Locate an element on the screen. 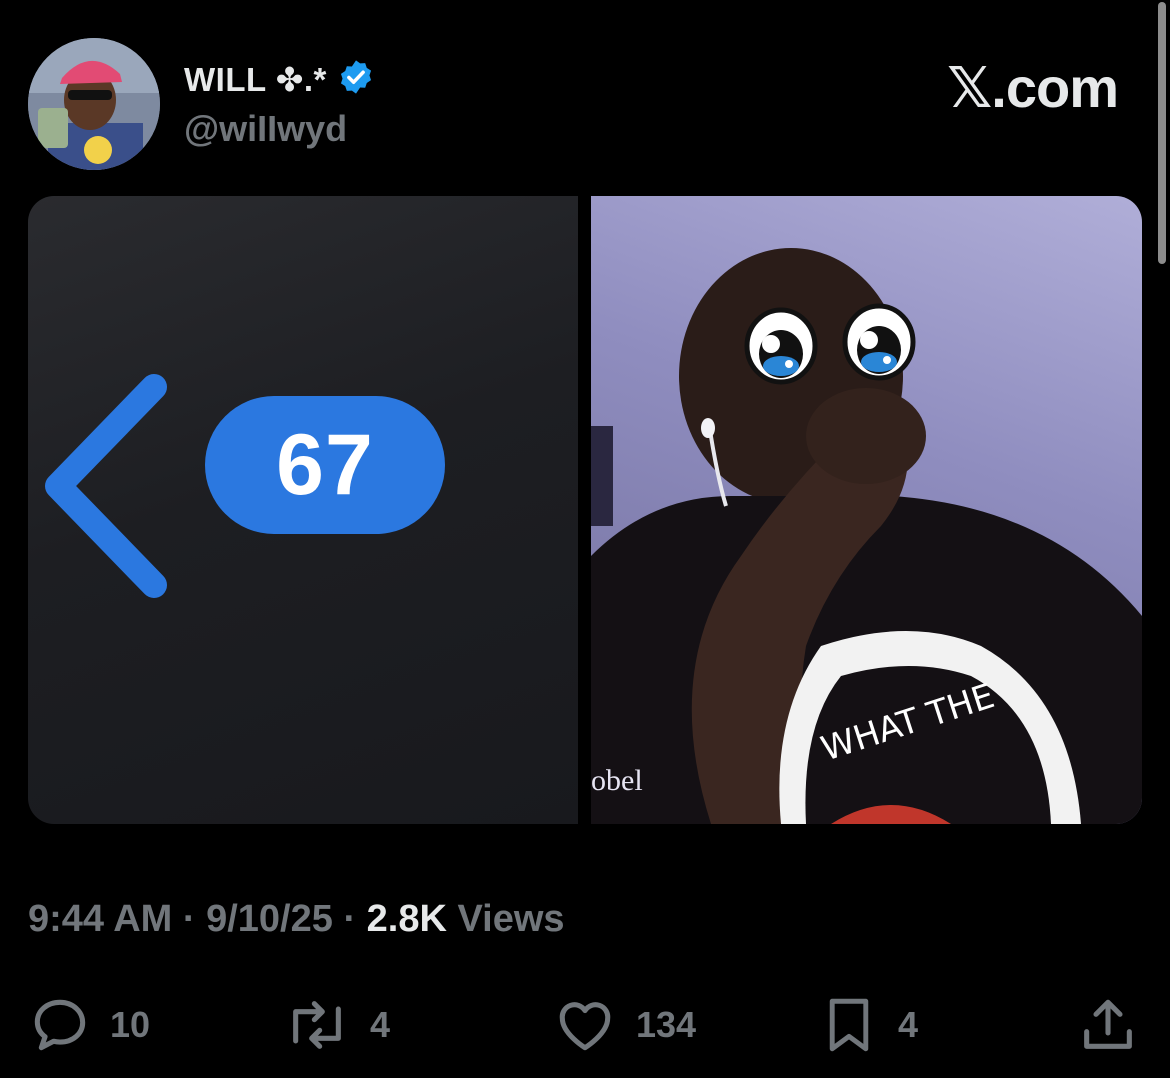 Image resolution: width=1170 pixels, height=1078 pixels. views-label: Views is located at coordinates (511, 919).